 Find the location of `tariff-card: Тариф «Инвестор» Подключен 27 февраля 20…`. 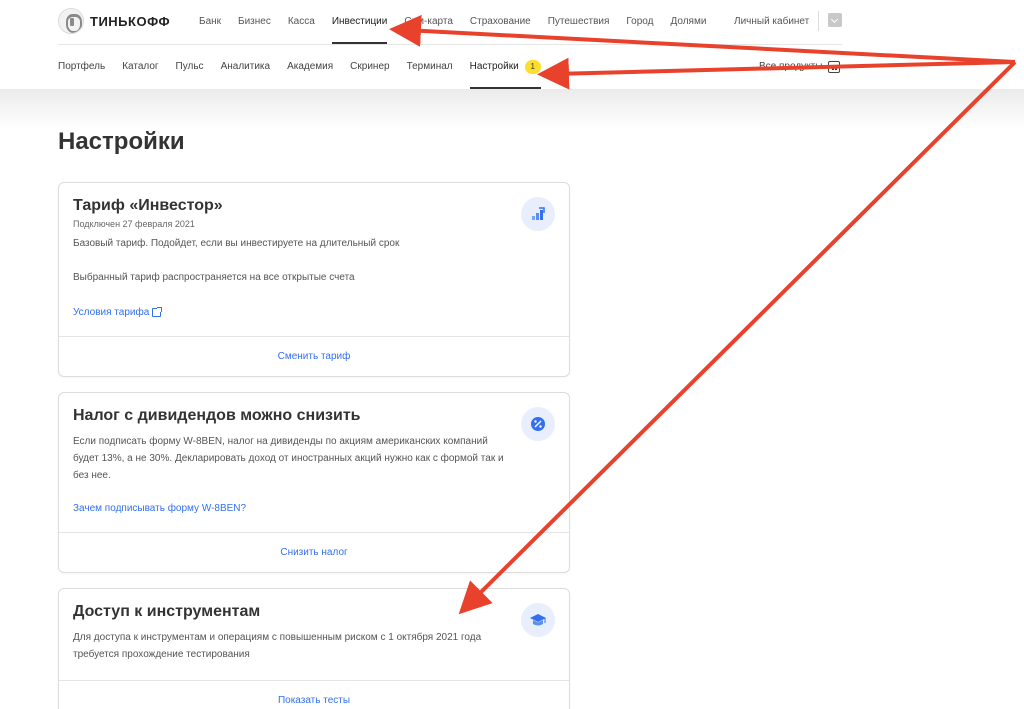

tariff-card: Тариф «Инвестор» Подключен 27 февраля 20… is located at coordinates (314, 279).